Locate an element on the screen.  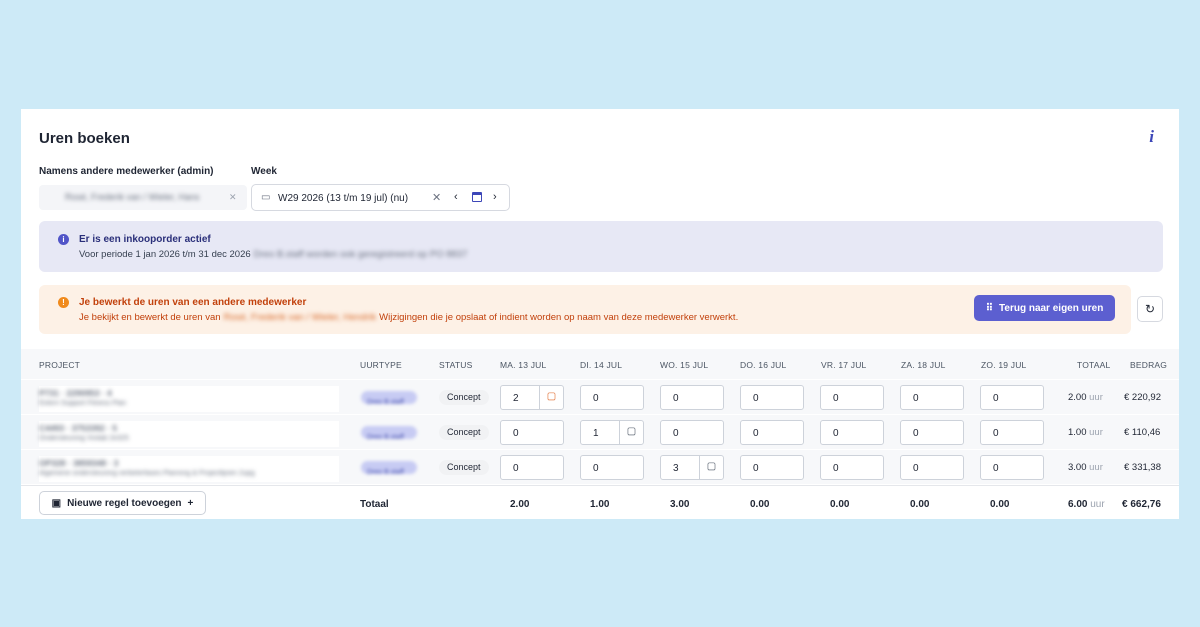
employee-select: Rosé, Frederik van / Wieler, Hans ✕ is located at coordinates (143, 197).